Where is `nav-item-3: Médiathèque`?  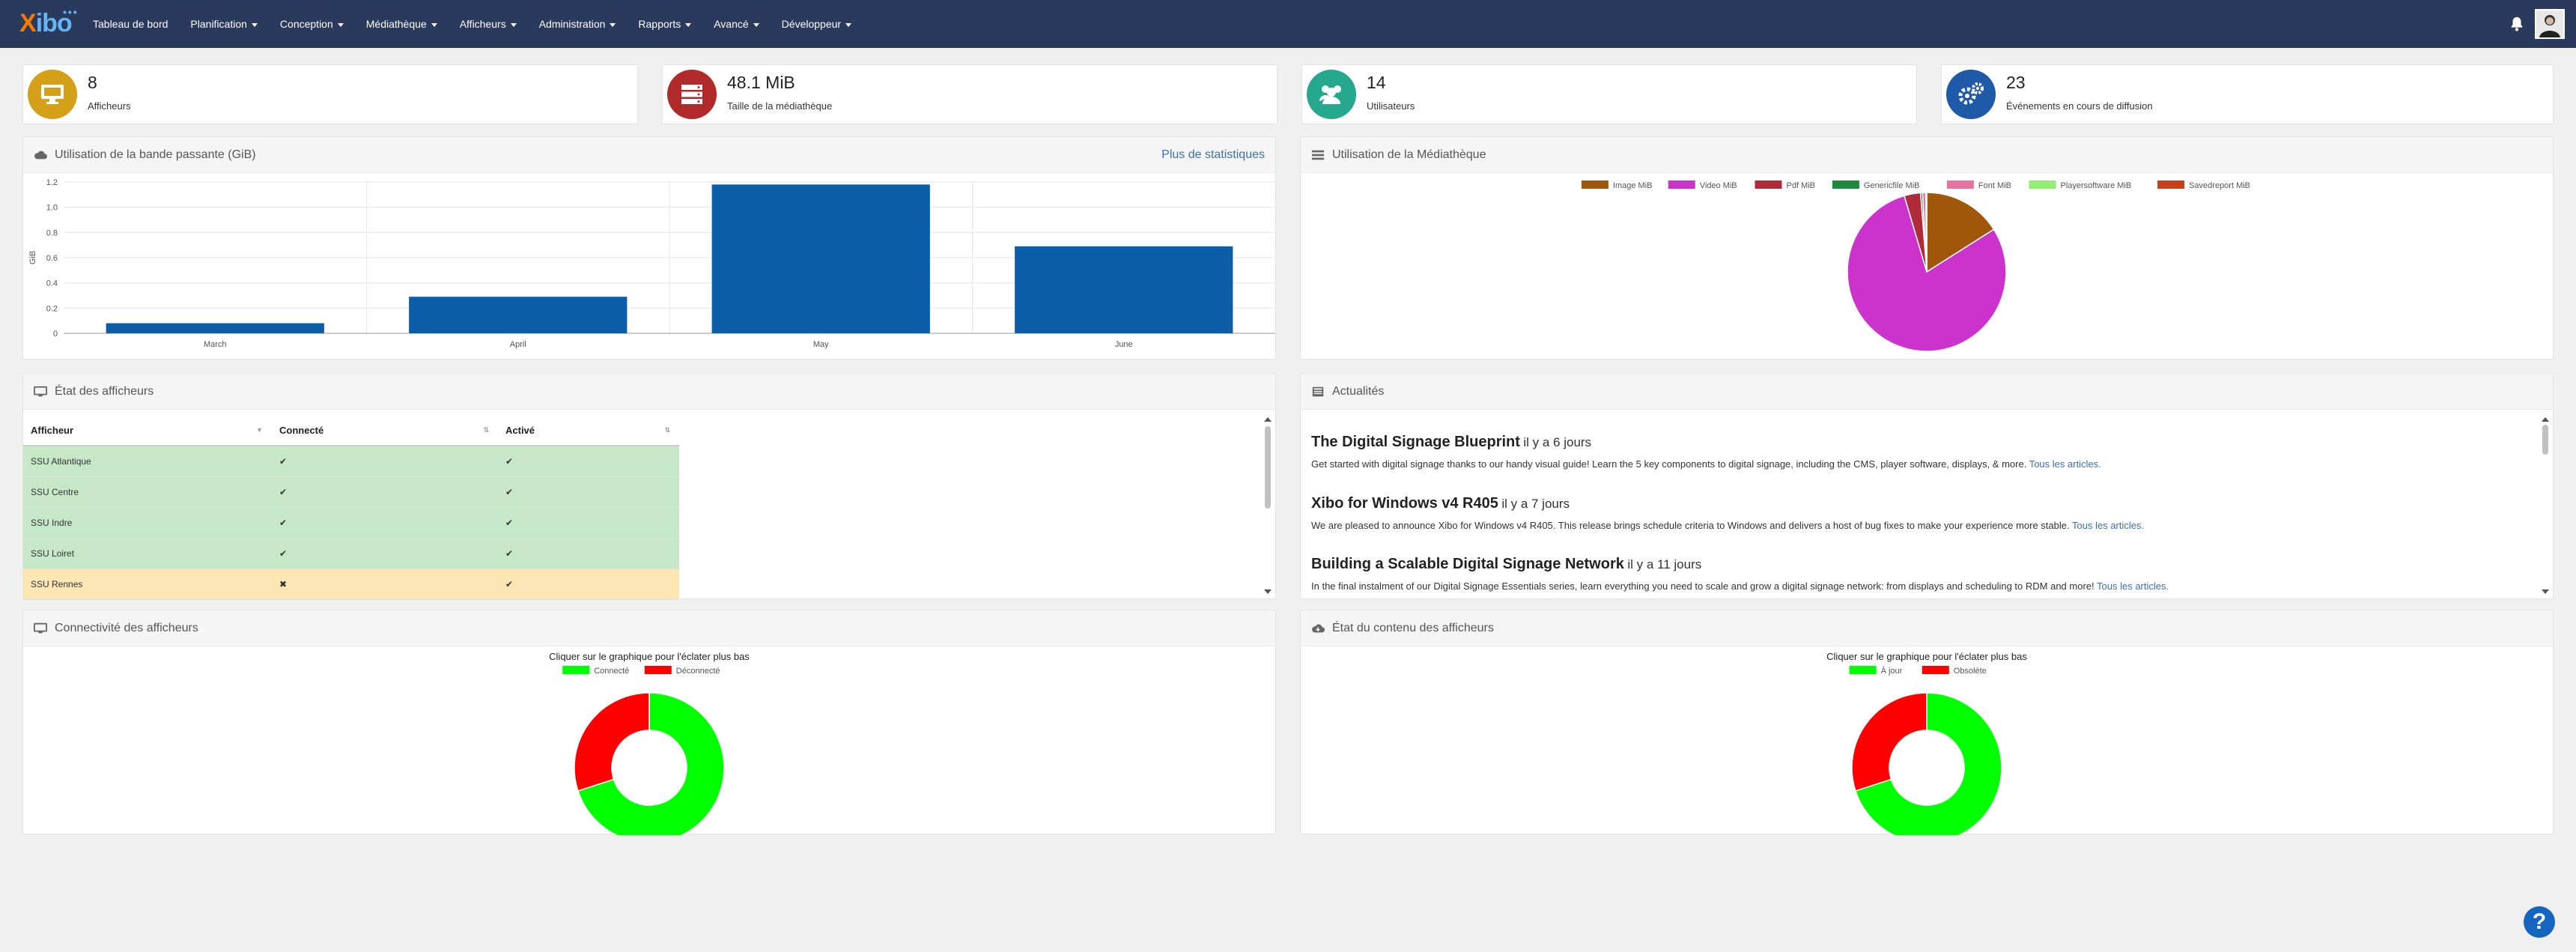
nav-item-3: Médiathèque is located at coordinates (401, 24).